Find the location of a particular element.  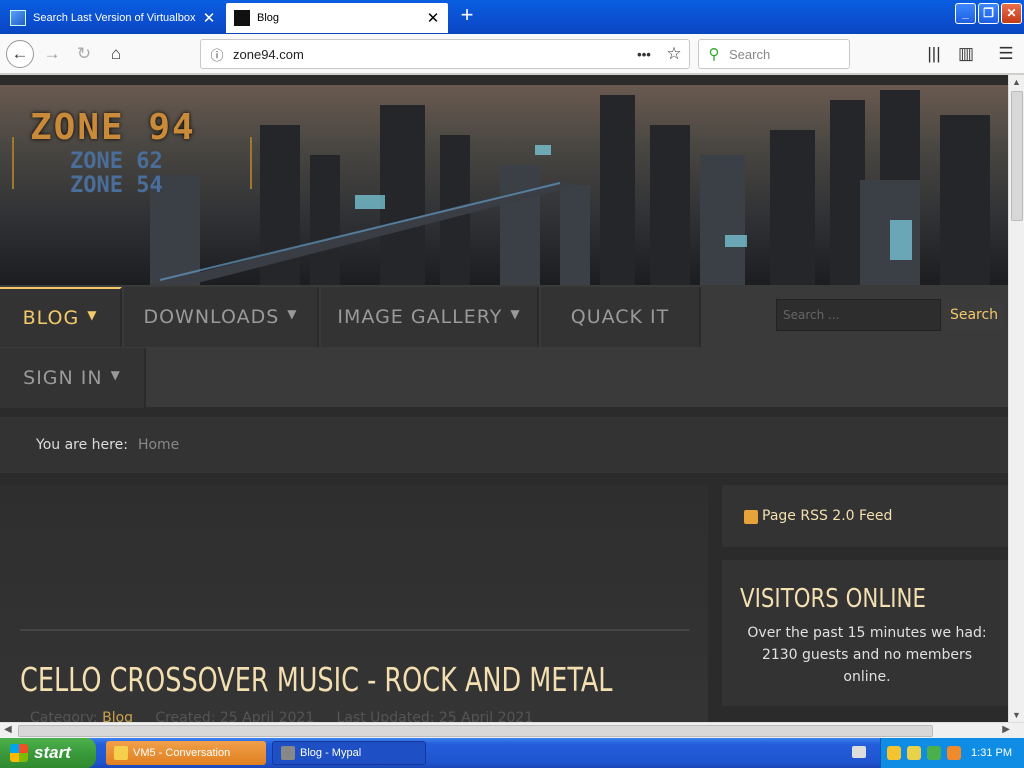

window-maximize-button: ❐ is located at coordinates (988, 13).